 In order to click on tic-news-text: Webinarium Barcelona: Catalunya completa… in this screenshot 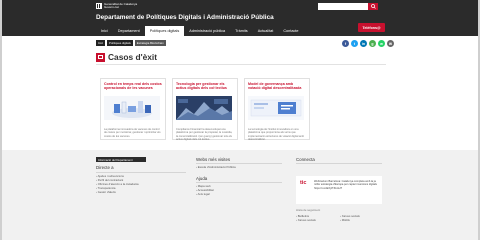, I will do `click(345, 185)`.